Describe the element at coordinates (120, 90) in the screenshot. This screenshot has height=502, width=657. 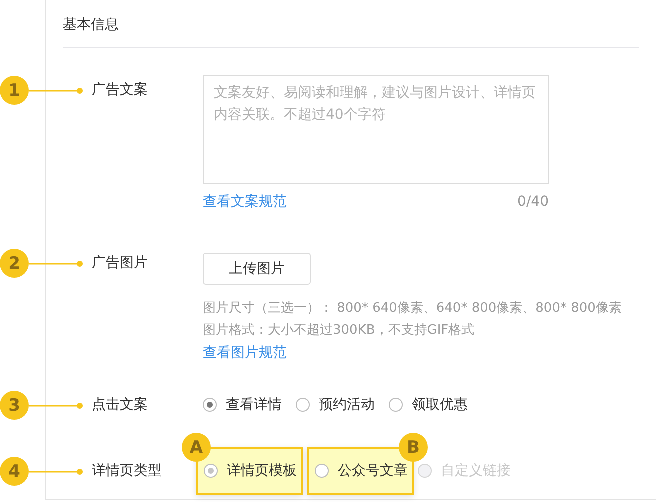
I see `field-label: 广告文案` at that location.